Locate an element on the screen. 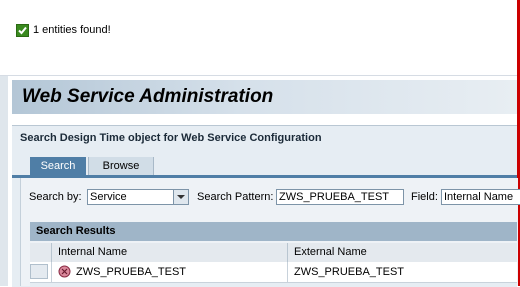 This screenshot has height=287, width=520. cell-internal-name: ZWS_PRUEBA_TEST is located at coordinates (169, 272).